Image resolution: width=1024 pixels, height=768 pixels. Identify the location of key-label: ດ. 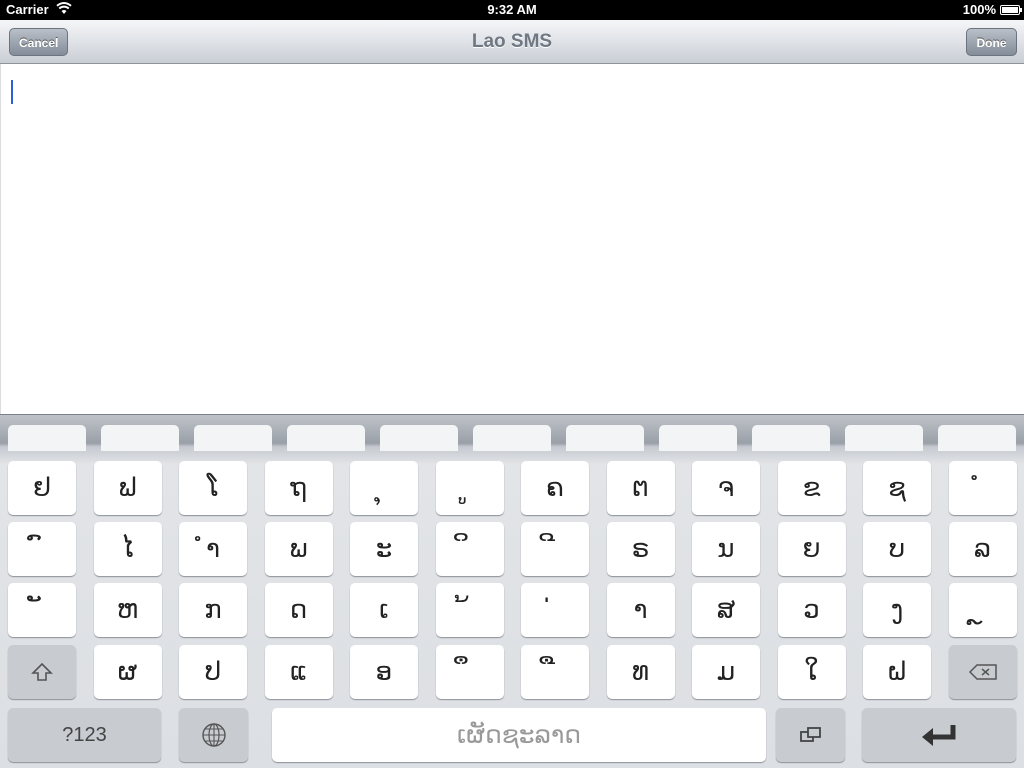
(298, 610).